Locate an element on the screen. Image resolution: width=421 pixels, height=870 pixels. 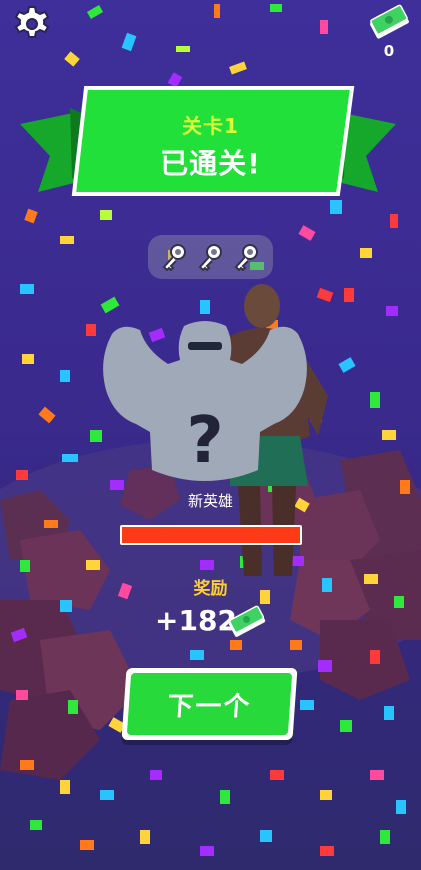
next-button-label: 下一个 is located at coordinates (209, 707).